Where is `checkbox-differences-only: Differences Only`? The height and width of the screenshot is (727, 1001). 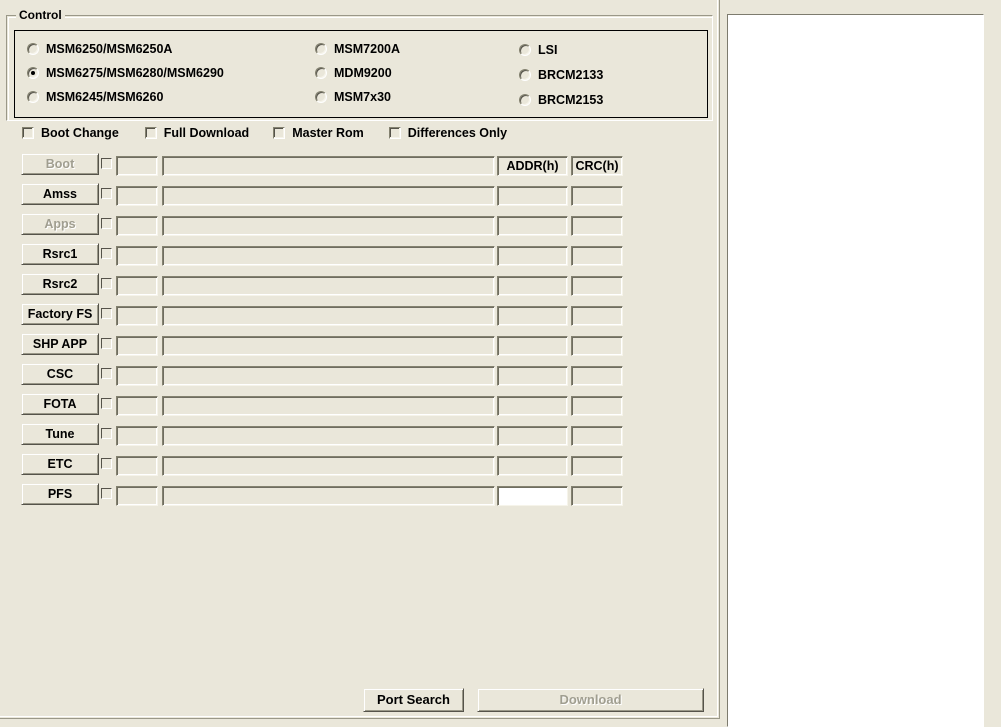
checkbox-differences-only: Differences Only is located at coordinates (448, 133).